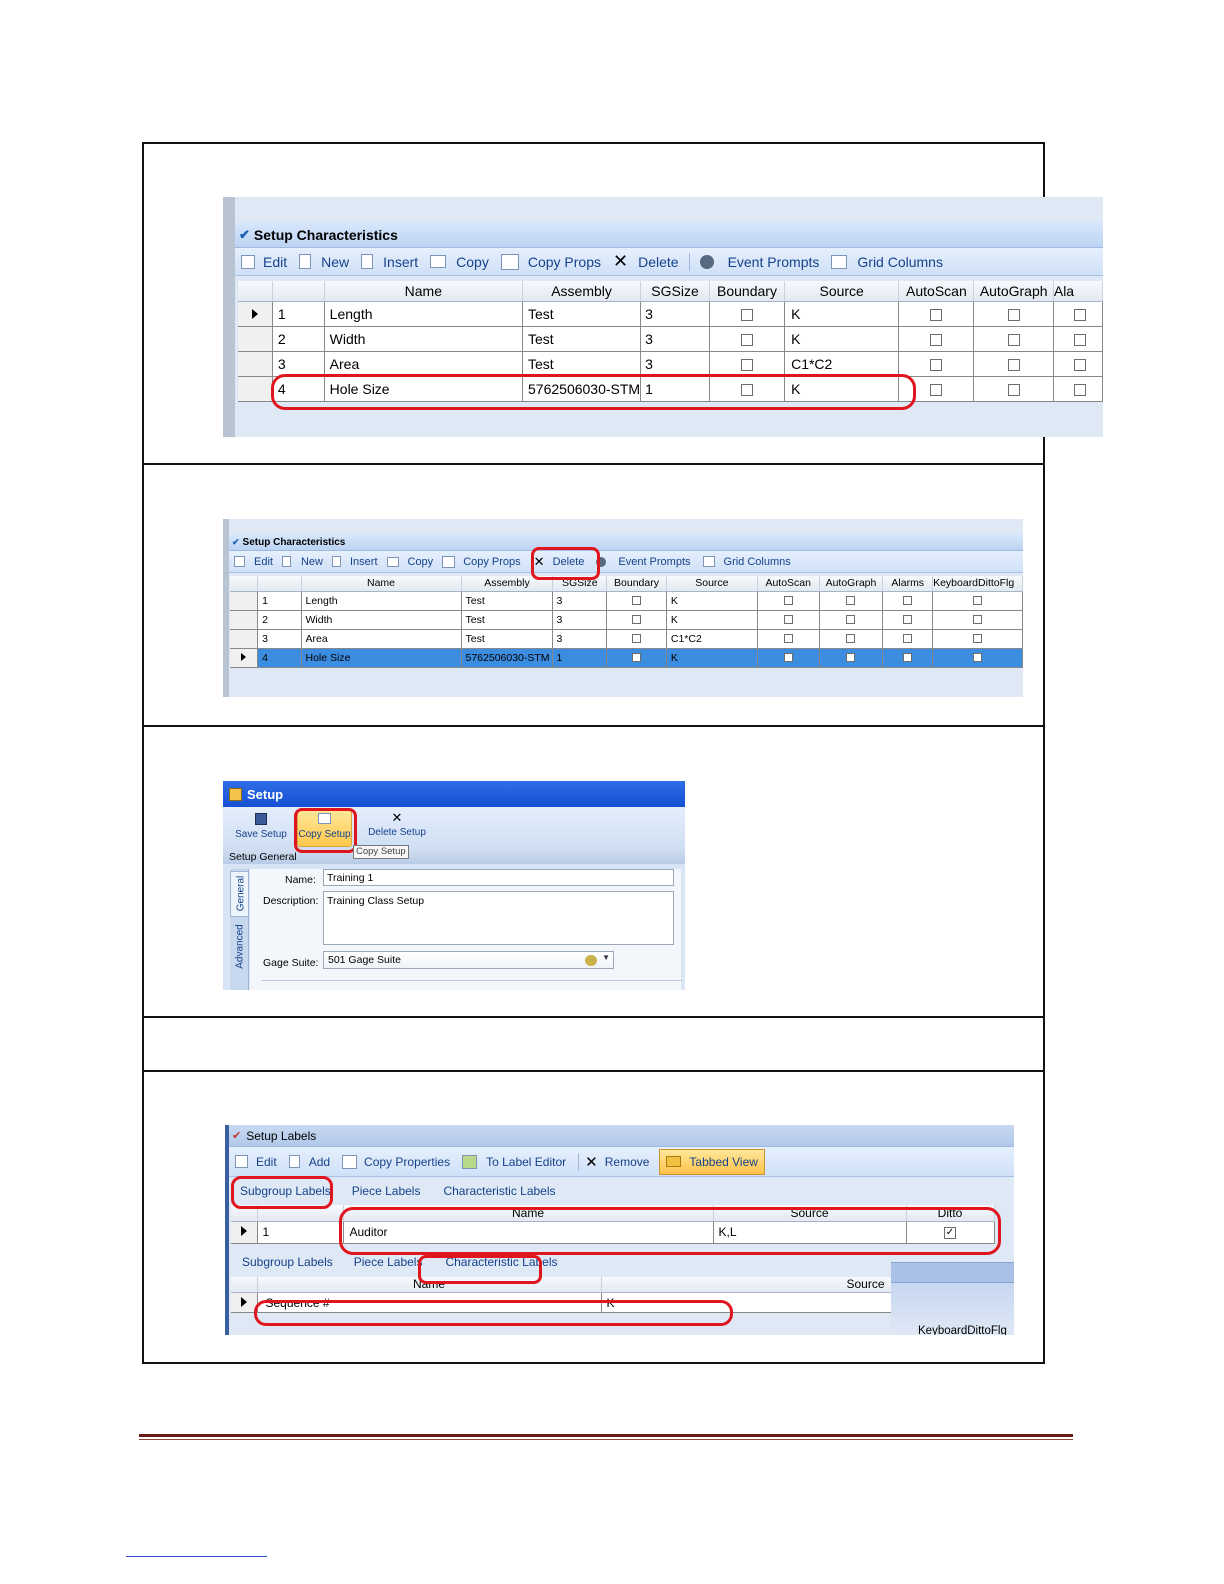  I want to click on cell-name: Width, so click(381, 620).